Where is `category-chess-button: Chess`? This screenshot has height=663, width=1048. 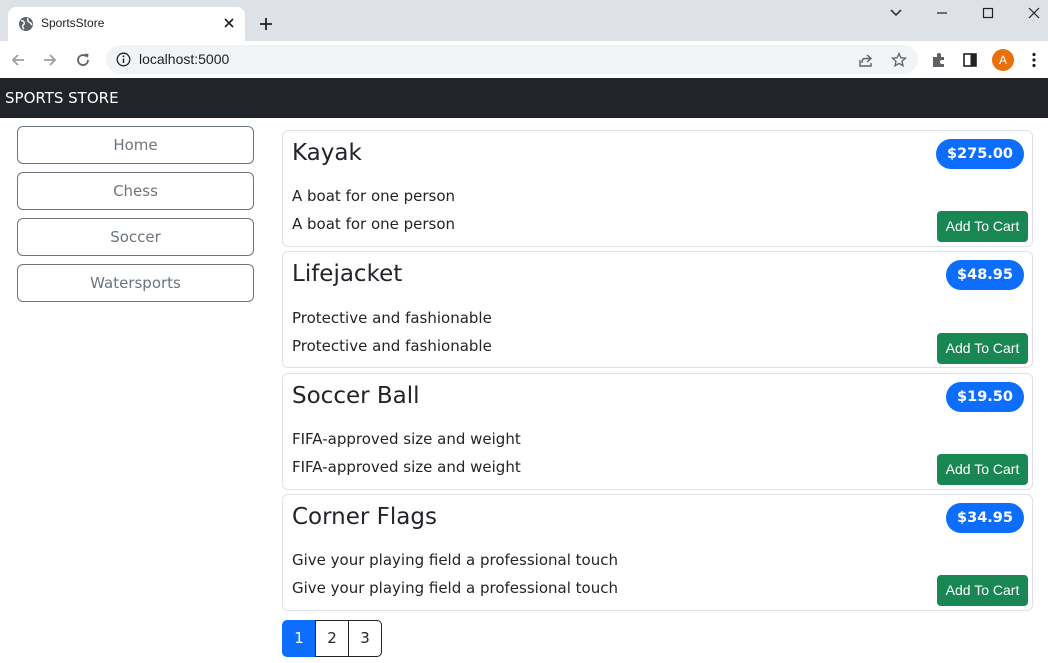
category-chess-button: Chess is located at coordinates (135, 191).